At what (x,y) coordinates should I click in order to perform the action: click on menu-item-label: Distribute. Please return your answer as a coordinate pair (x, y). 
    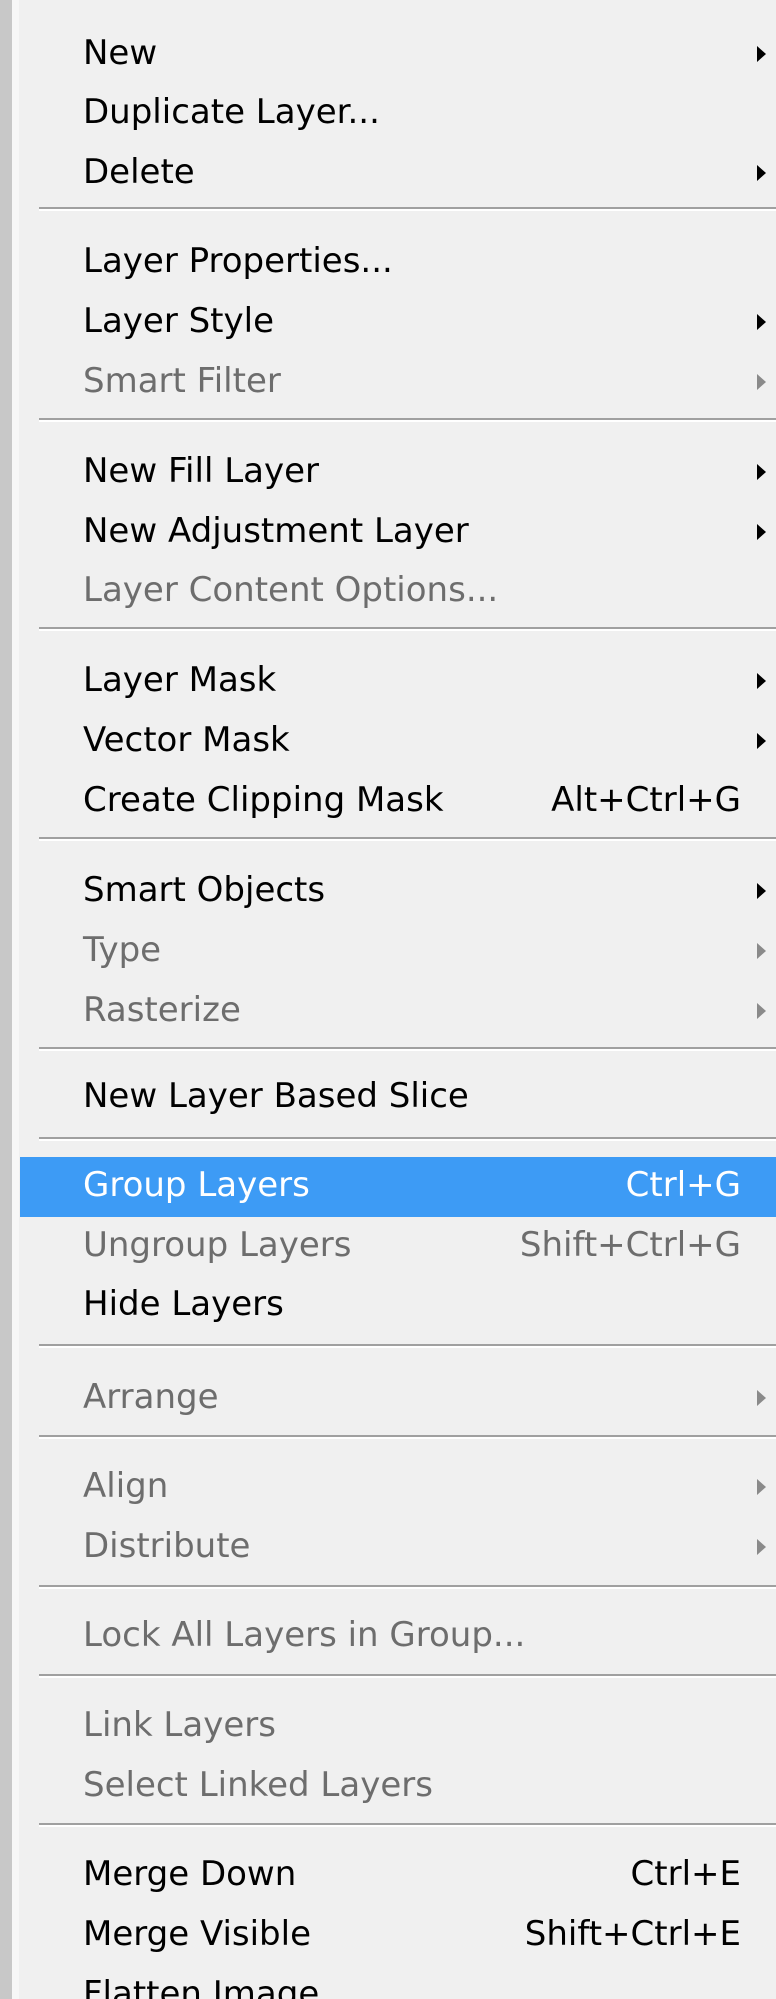
    Looking at the image, I should click on (167, 1546).